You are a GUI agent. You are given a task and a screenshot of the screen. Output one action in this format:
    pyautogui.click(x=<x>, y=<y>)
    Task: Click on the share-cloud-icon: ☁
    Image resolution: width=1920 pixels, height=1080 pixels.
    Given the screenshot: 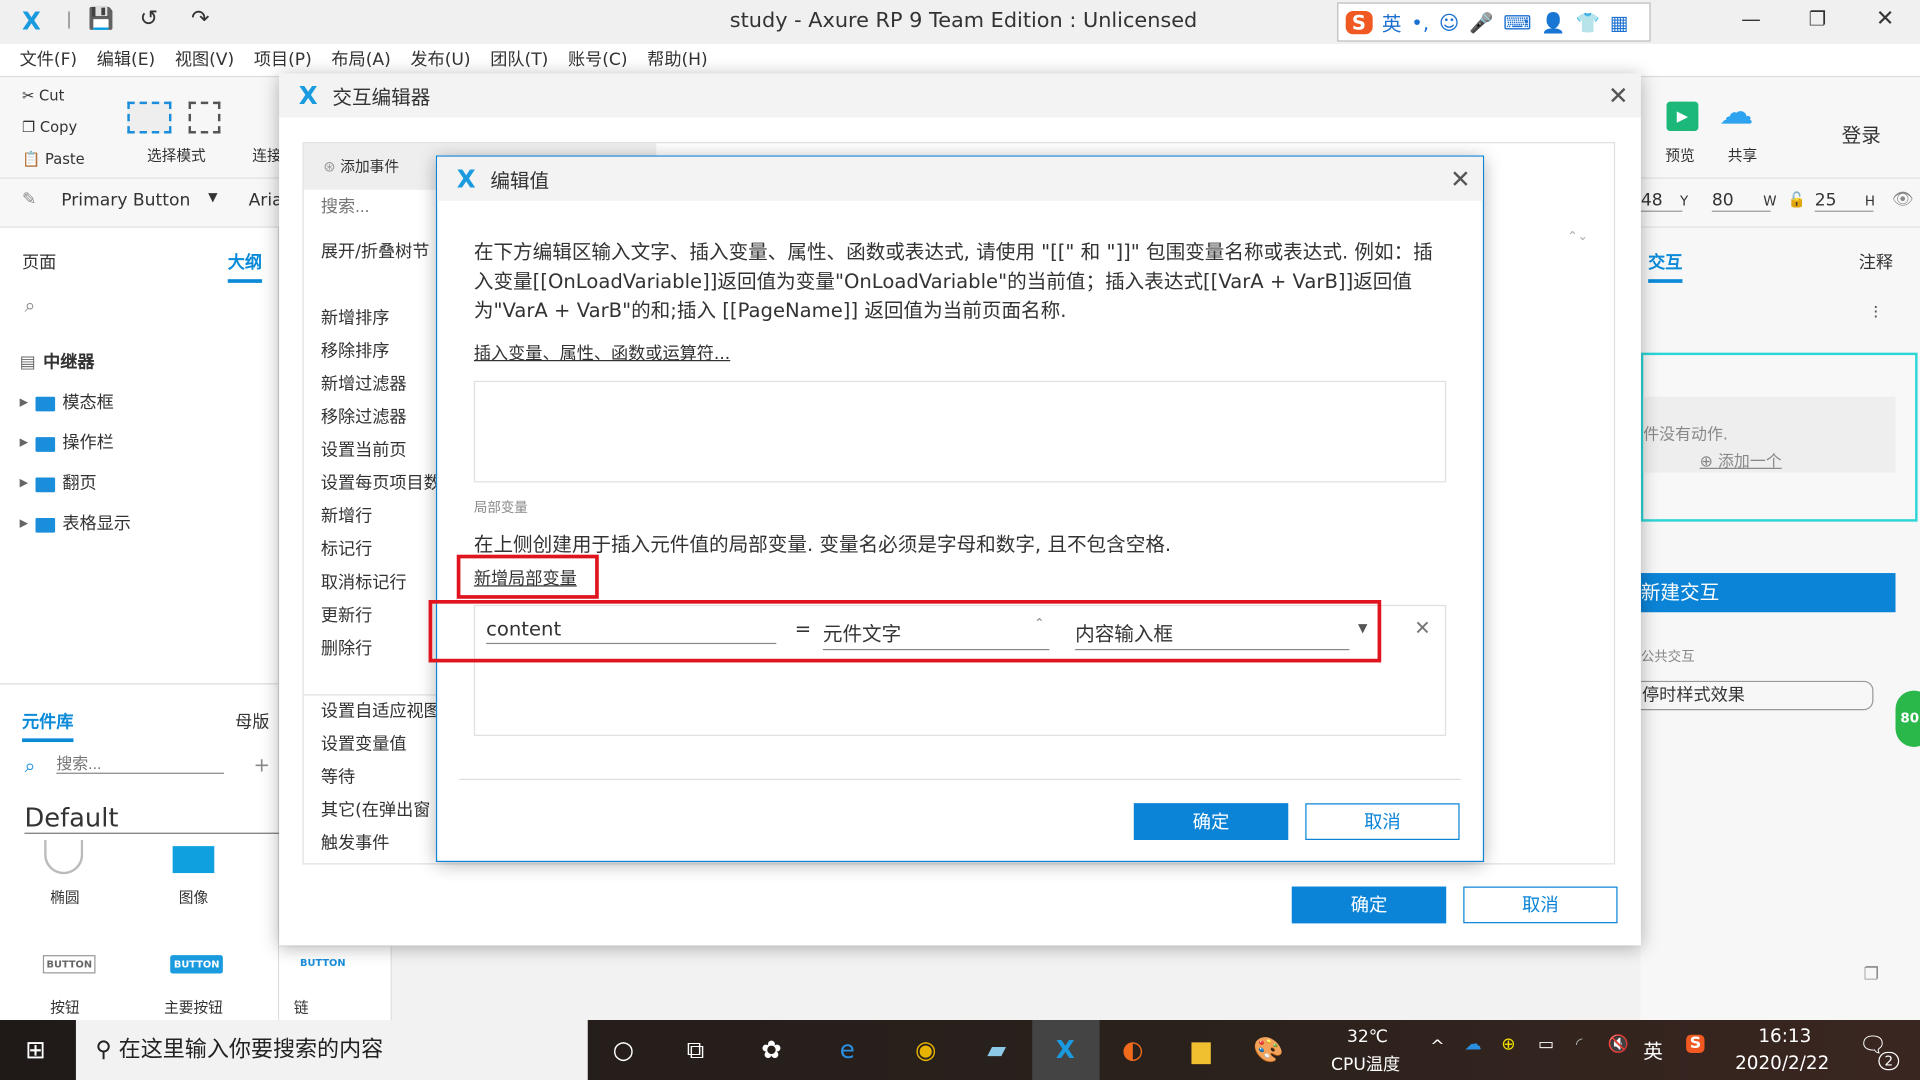 What is the action you would take?
    pyautogui.click(x=1736, y=112)
    